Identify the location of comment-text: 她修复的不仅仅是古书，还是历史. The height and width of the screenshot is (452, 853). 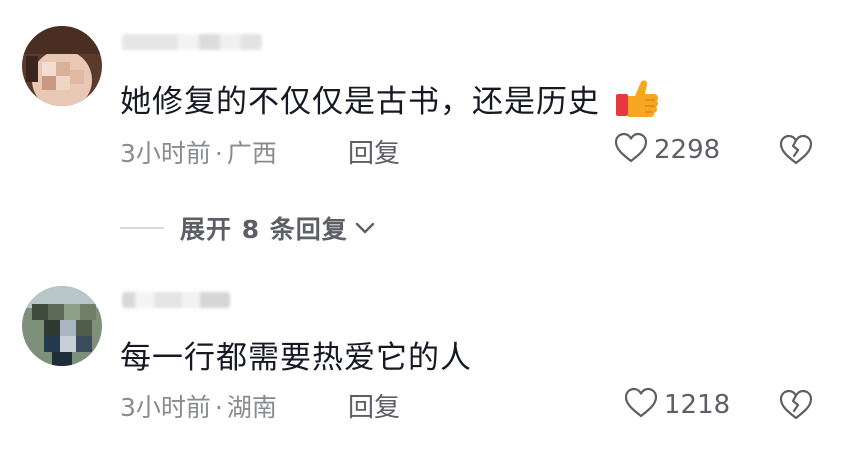
(389, 101).